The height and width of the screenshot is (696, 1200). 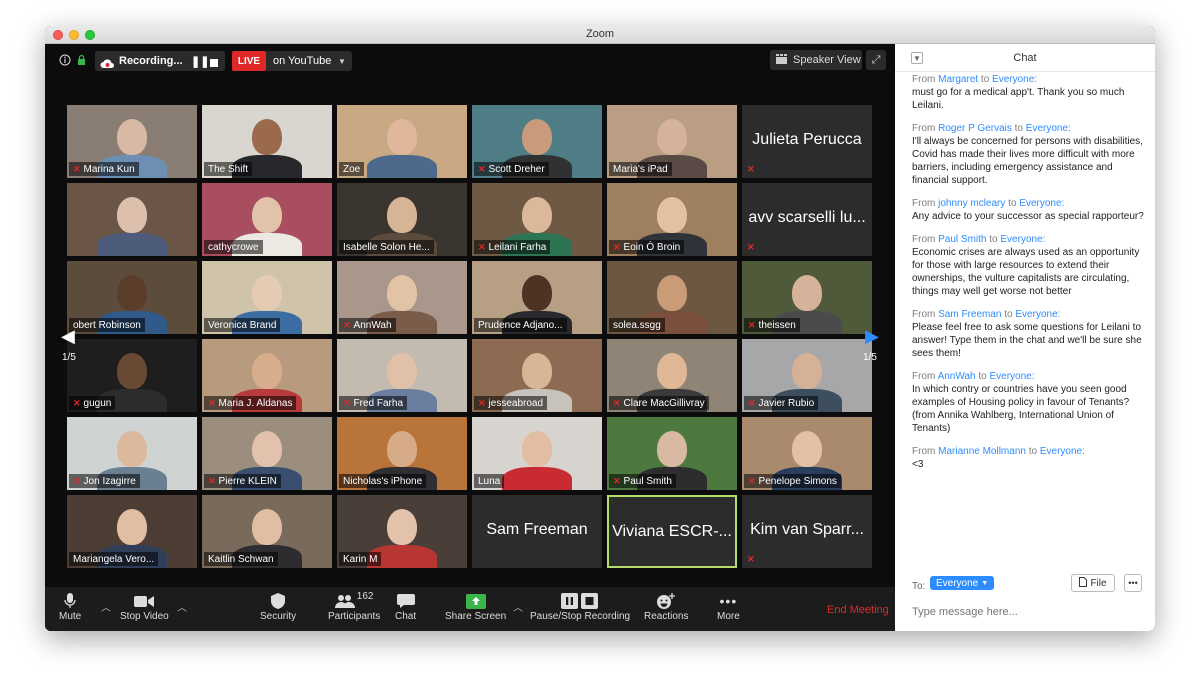 I want to click on participant-tile: ✕ theissen, so click(x=807, y=297).